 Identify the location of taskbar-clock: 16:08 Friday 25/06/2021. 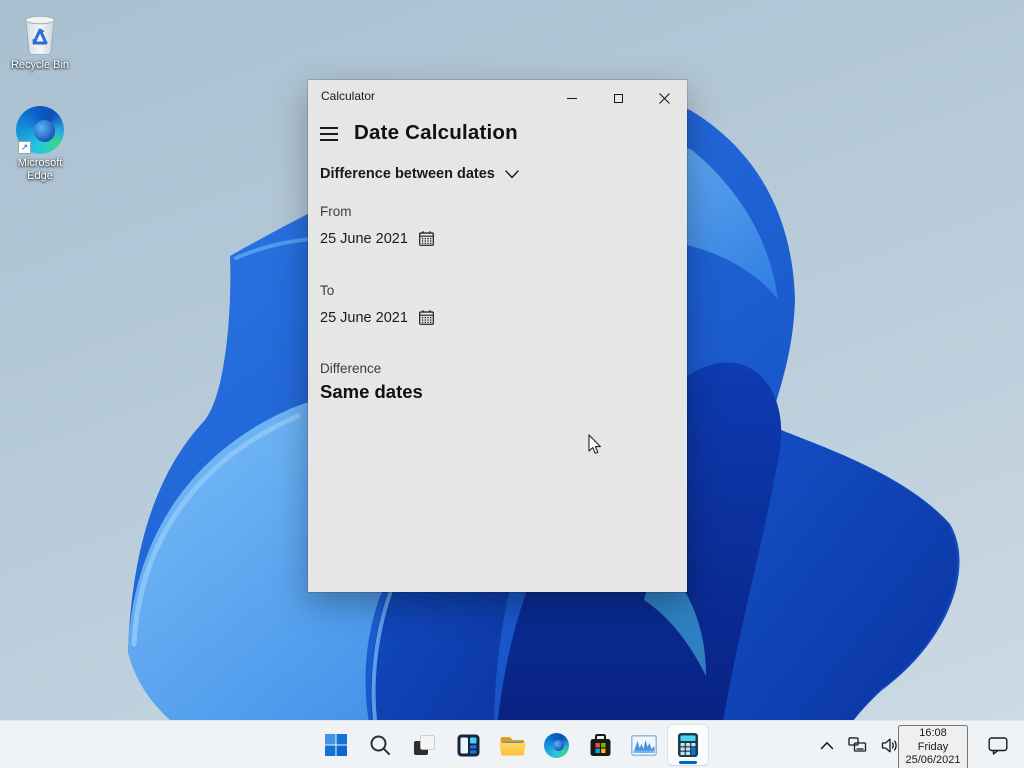
(933, 746).